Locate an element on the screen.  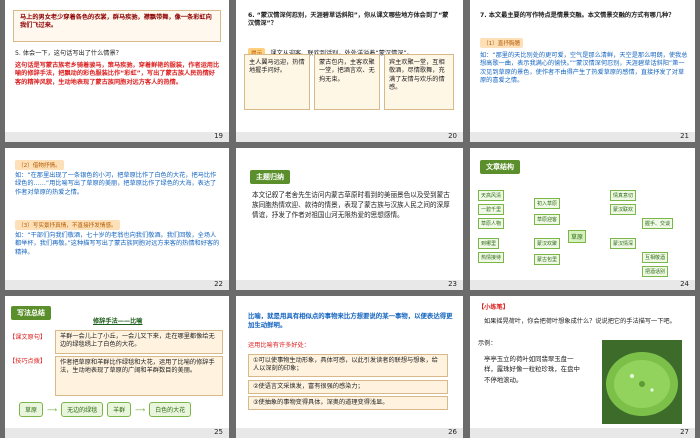
point: ②使语言文采焕发，富有很强的感染力； is located at coordinates (348, 387).